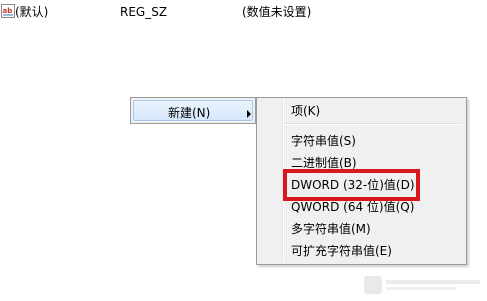 The image size is (487, 301). I want to click on highlight-annotation-box, so click(351, 185).